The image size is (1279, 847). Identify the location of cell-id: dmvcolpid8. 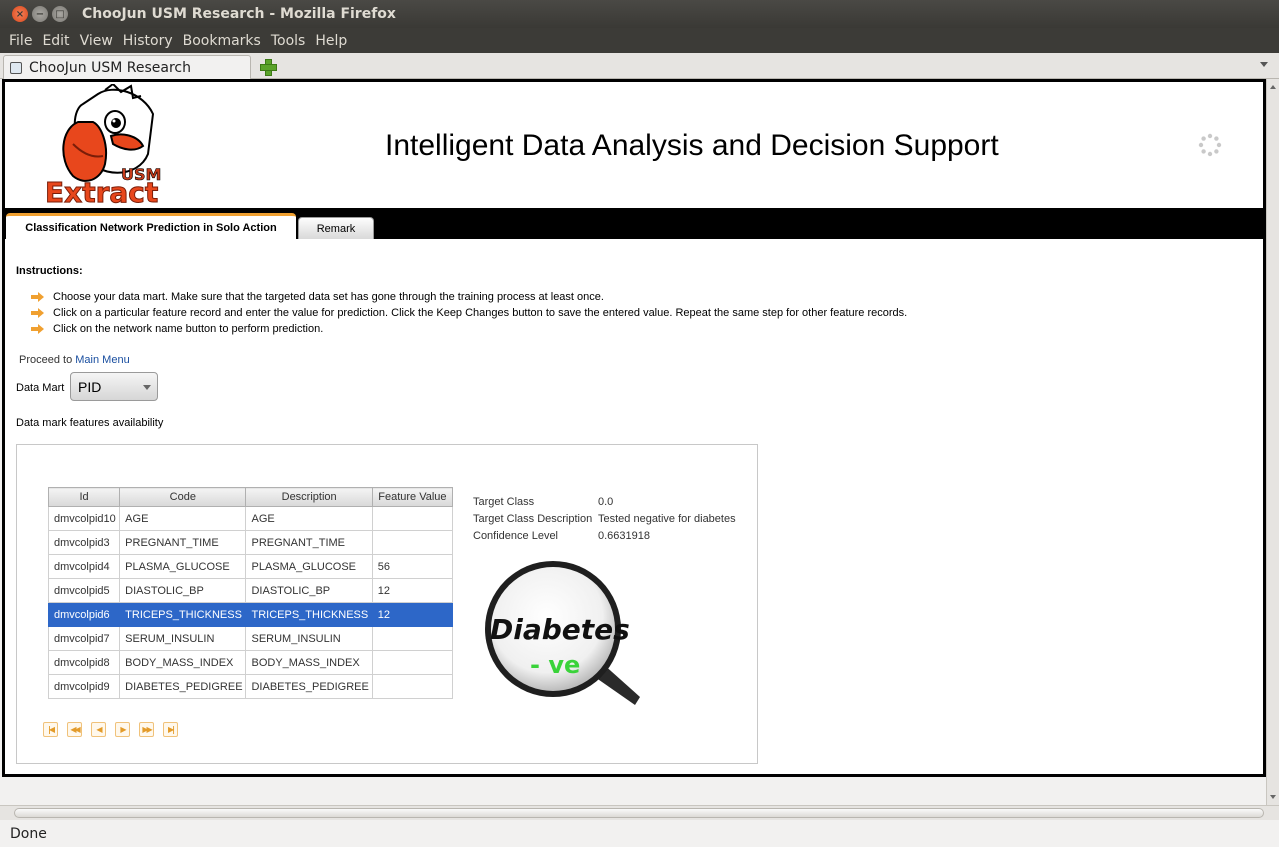
(84, 662).